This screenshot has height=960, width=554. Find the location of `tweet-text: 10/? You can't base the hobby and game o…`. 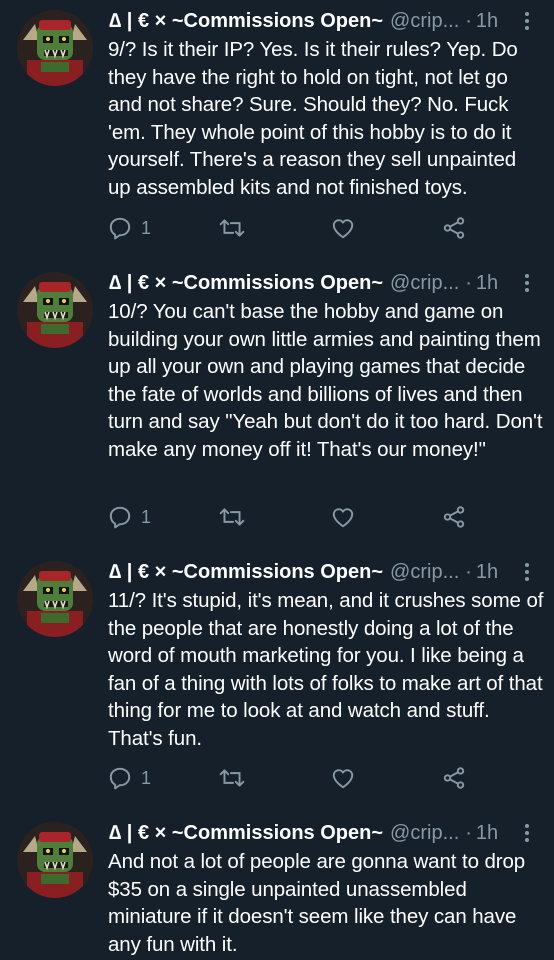

tweet-text: 10/? You can't base the hobby and game o… is located at coordinates (325, 380).